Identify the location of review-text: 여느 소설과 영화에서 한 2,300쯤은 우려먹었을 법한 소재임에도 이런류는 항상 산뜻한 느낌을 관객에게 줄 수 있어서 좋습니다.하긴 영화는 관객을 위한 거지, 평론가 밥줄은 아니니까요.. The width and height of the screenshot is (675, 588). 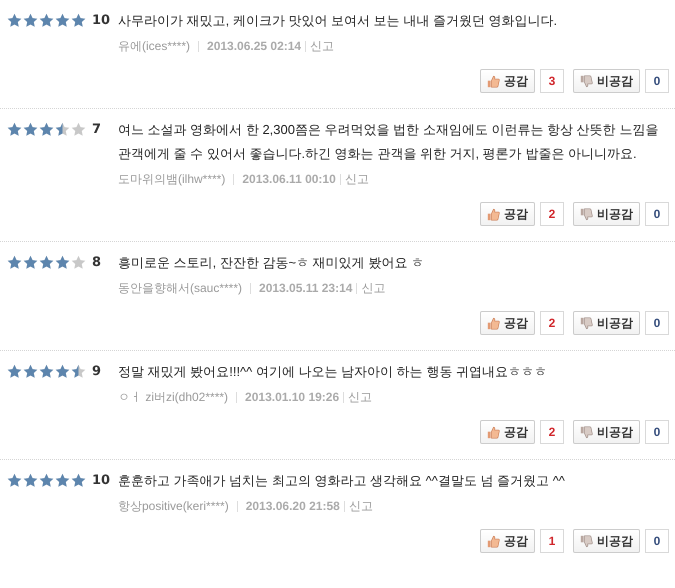
(389, 142).